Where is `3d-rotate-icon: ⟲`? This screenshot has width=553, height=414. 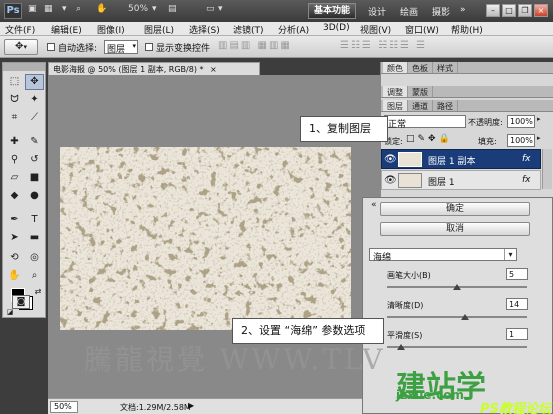 3d-rotate-icon: ⟲ is located at coordinates (14, 258).